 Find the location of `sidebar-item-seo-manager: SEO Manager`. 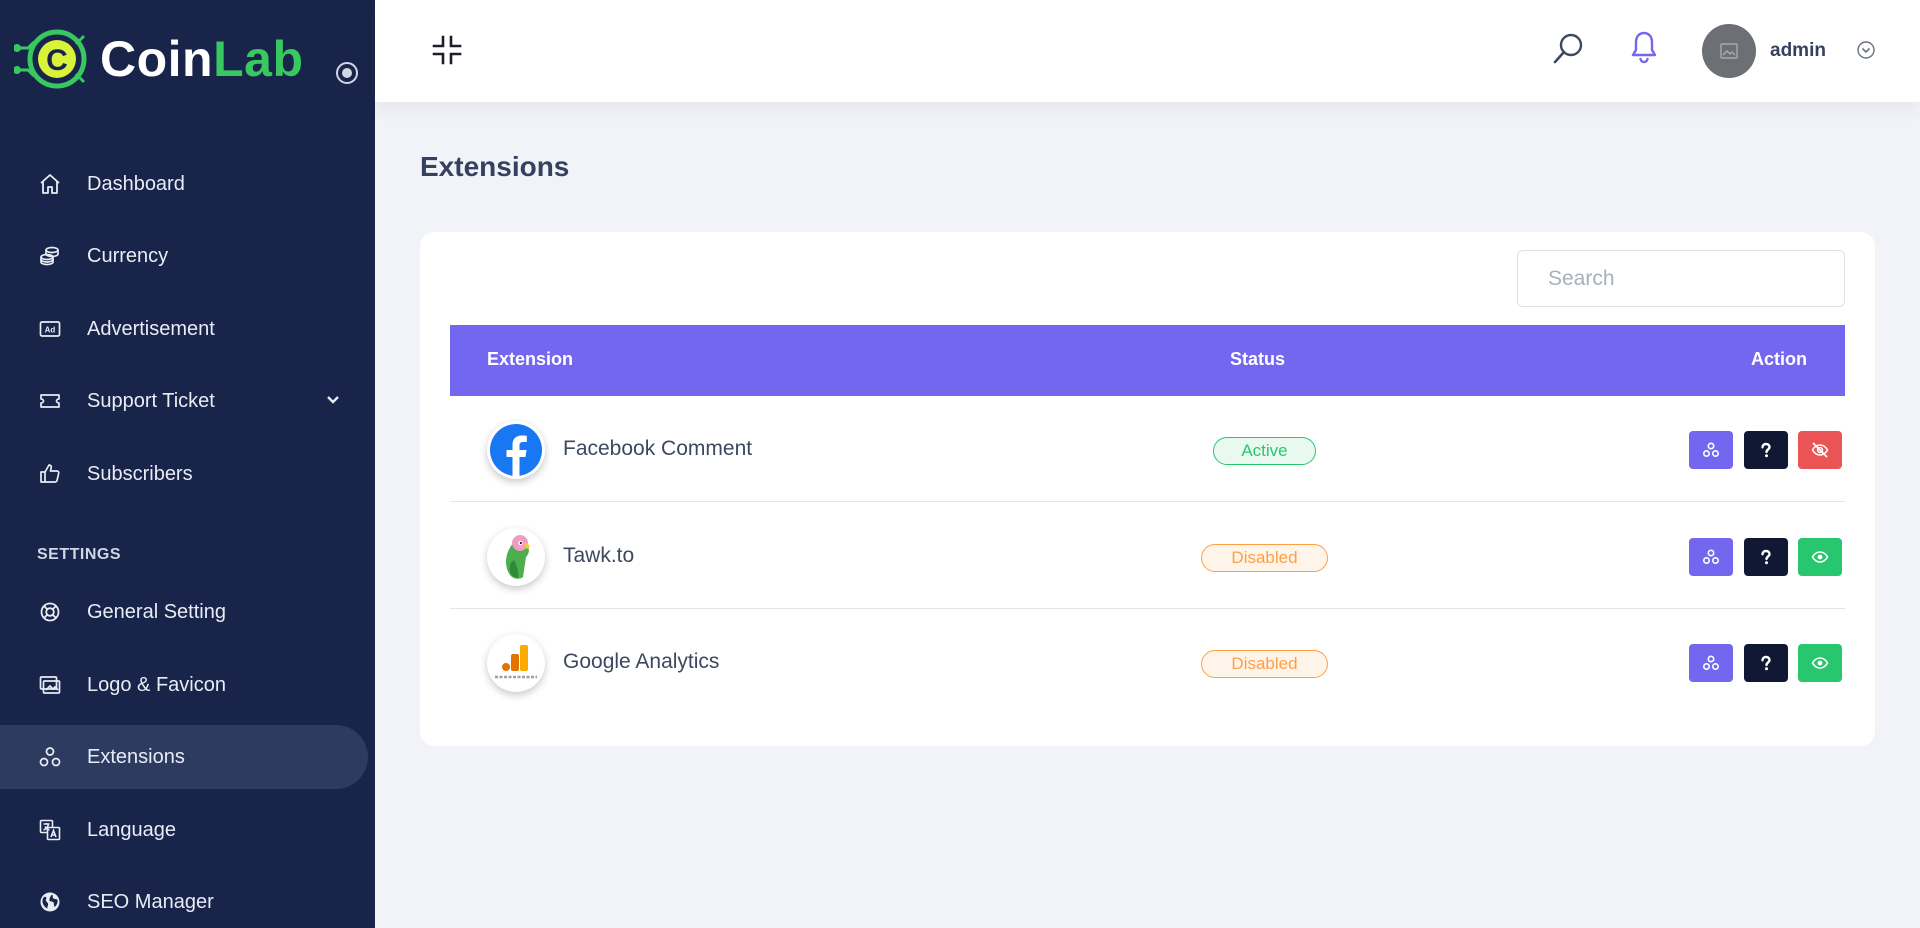

sidebar-item-seo-manager: SEO Manager is located at coordinates (184, 899).